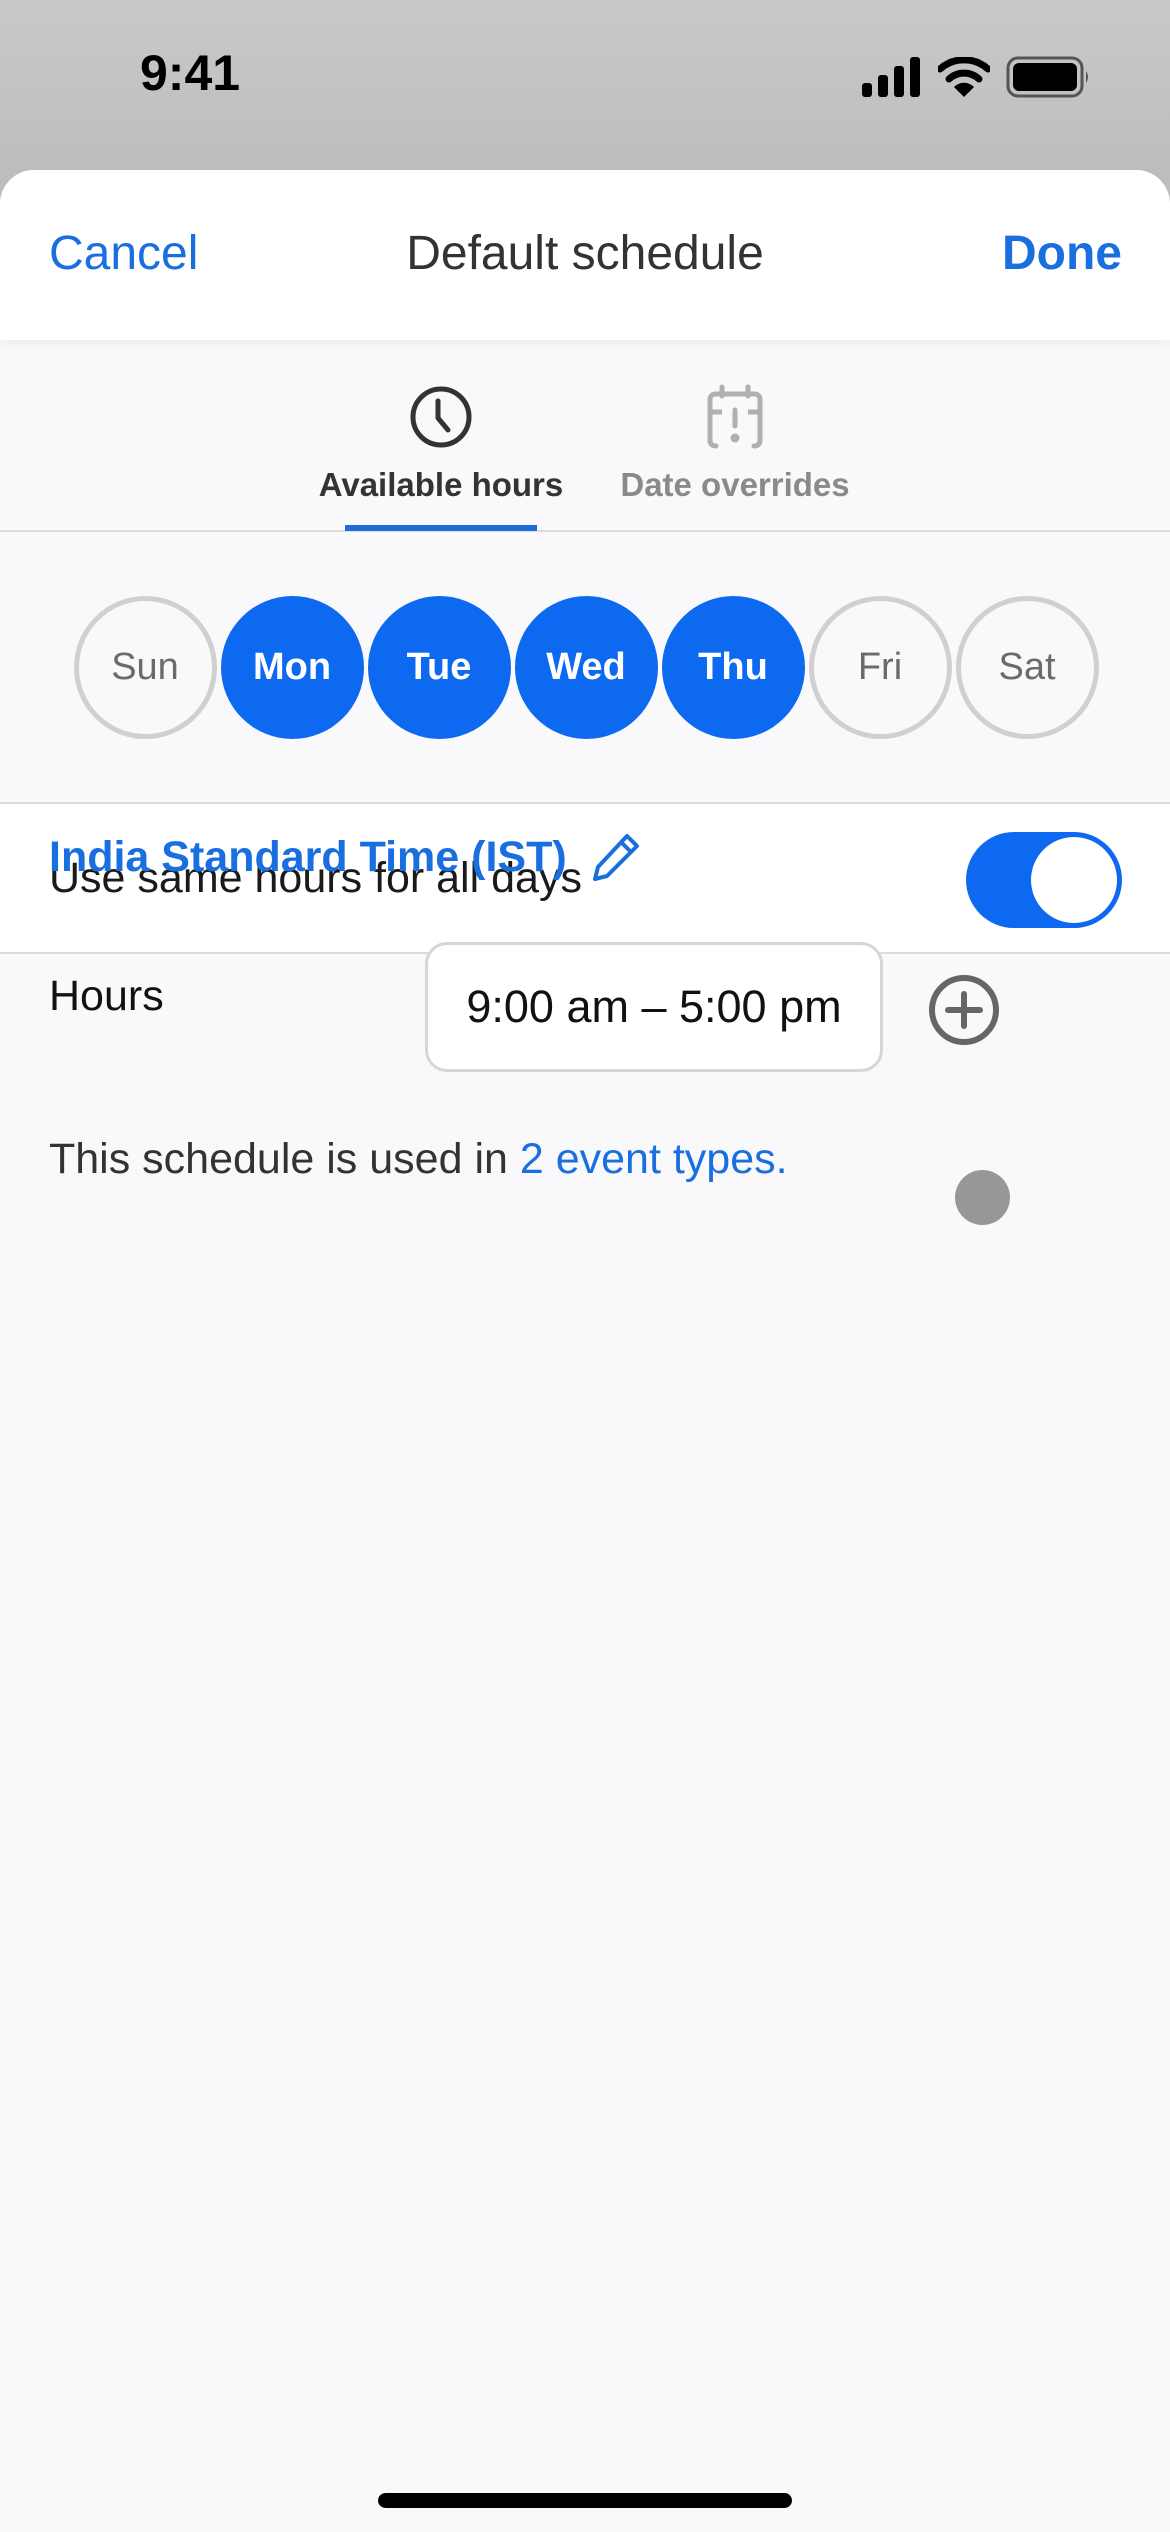 This screenshot has width=1170, height=2532. I want to click on nav-bar: Cancel Default schedule Done, so click(585, 255).